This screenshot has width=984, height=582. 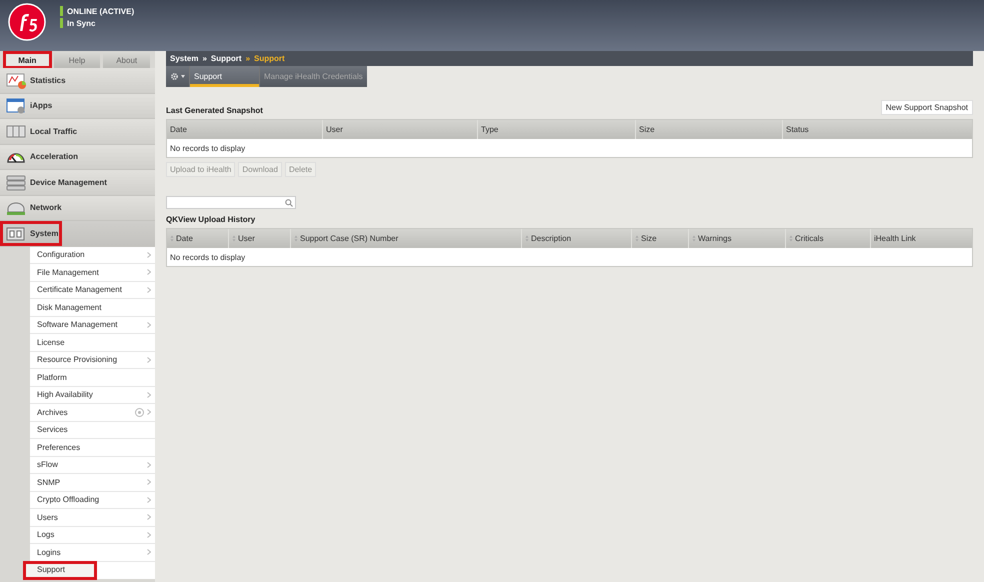 What do you see at coordinates (828, 238) in the screenshot?
I see `column-header: Criticals` at bounding box center [828, 238].